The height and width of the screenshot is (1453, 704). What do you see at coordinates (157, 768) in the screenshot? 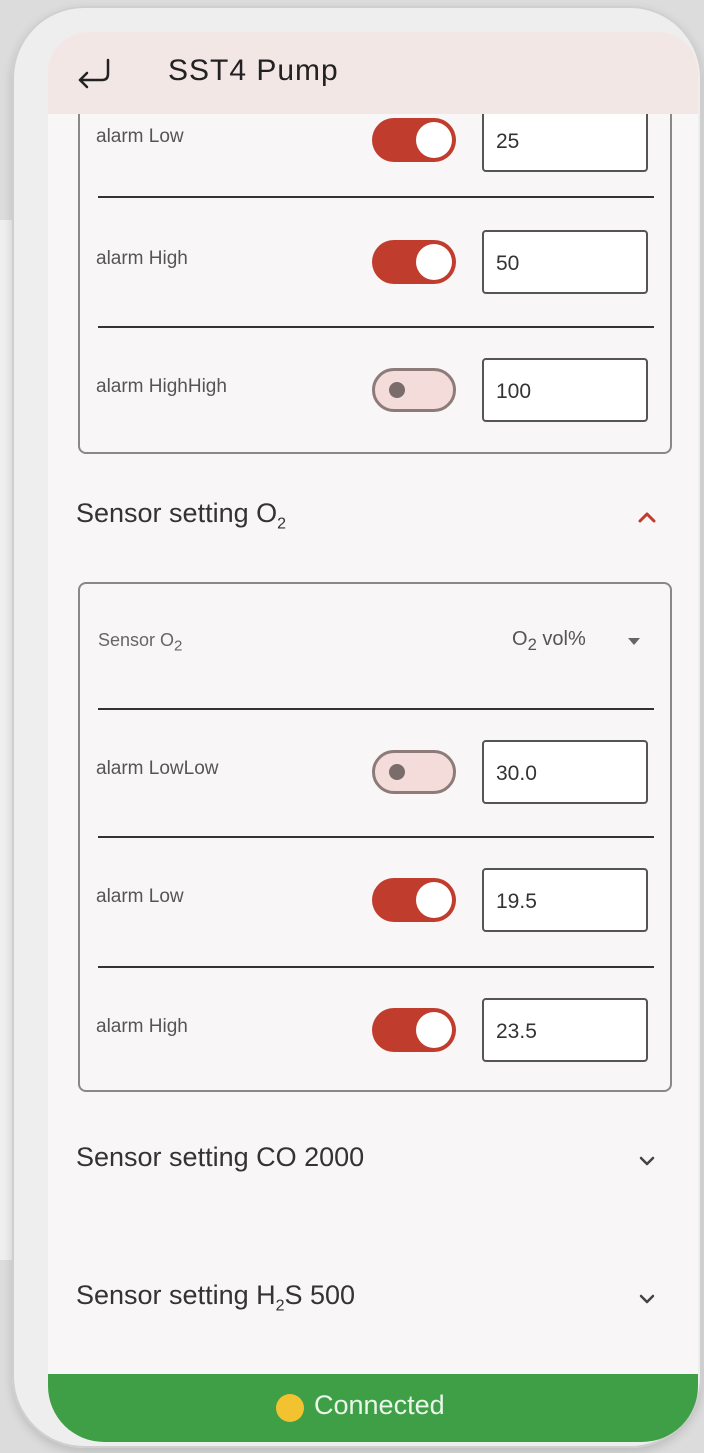
I see `alarm-lowlow-label: alarm LowLow` at bounding box center [157, 768].